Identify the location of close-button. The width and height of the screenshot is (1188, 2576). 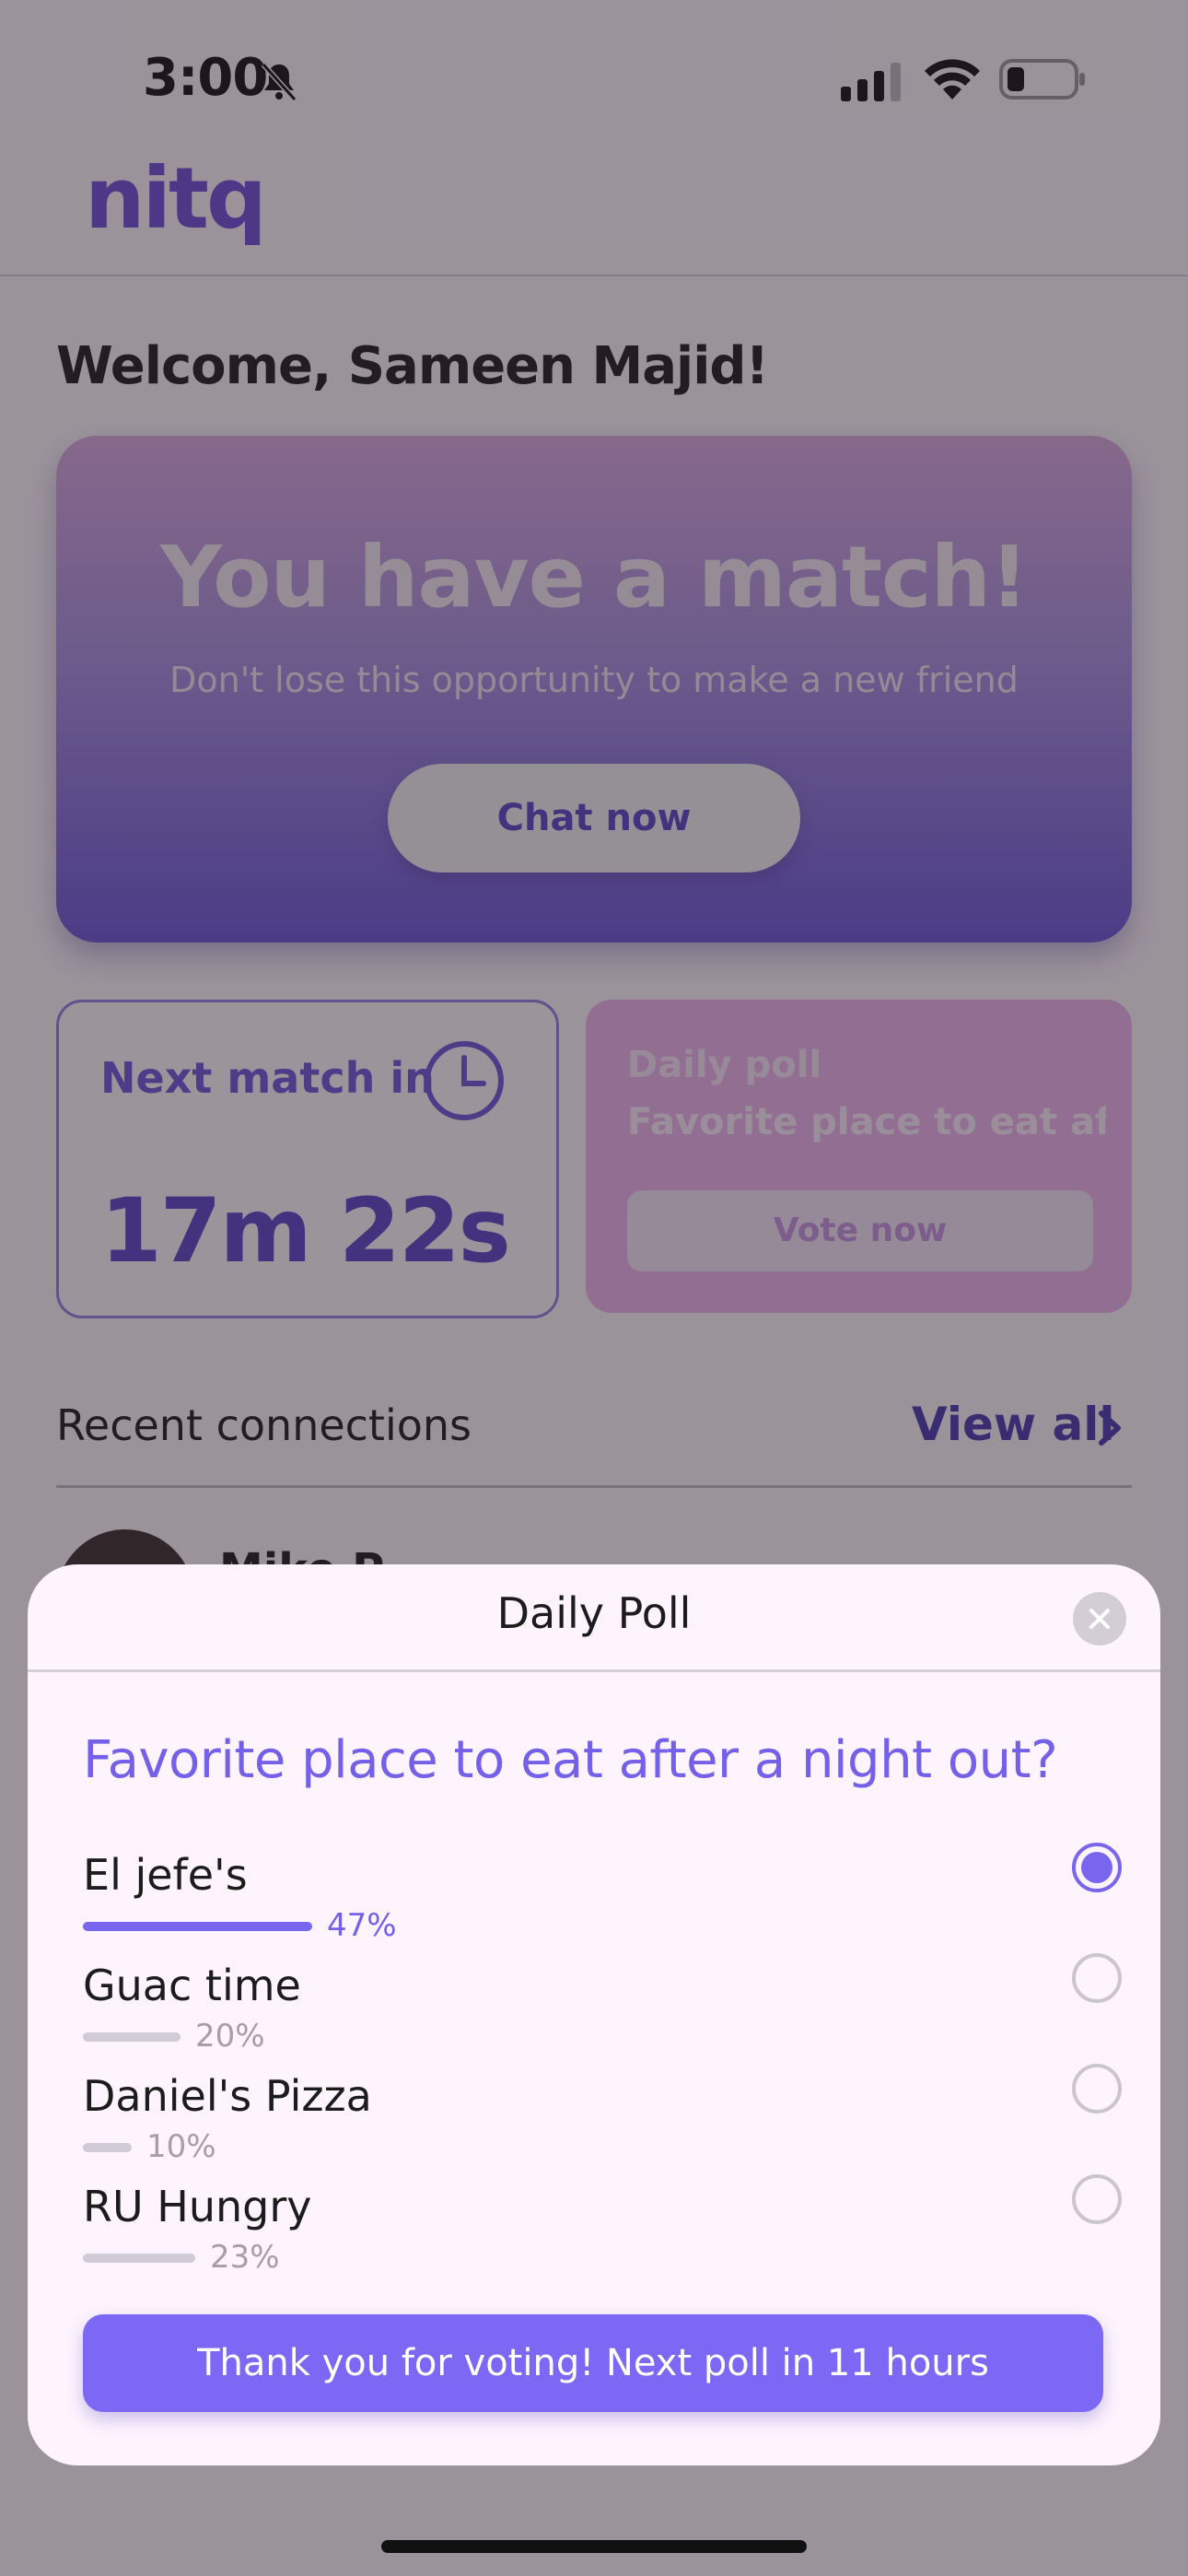
(1099, 1618).